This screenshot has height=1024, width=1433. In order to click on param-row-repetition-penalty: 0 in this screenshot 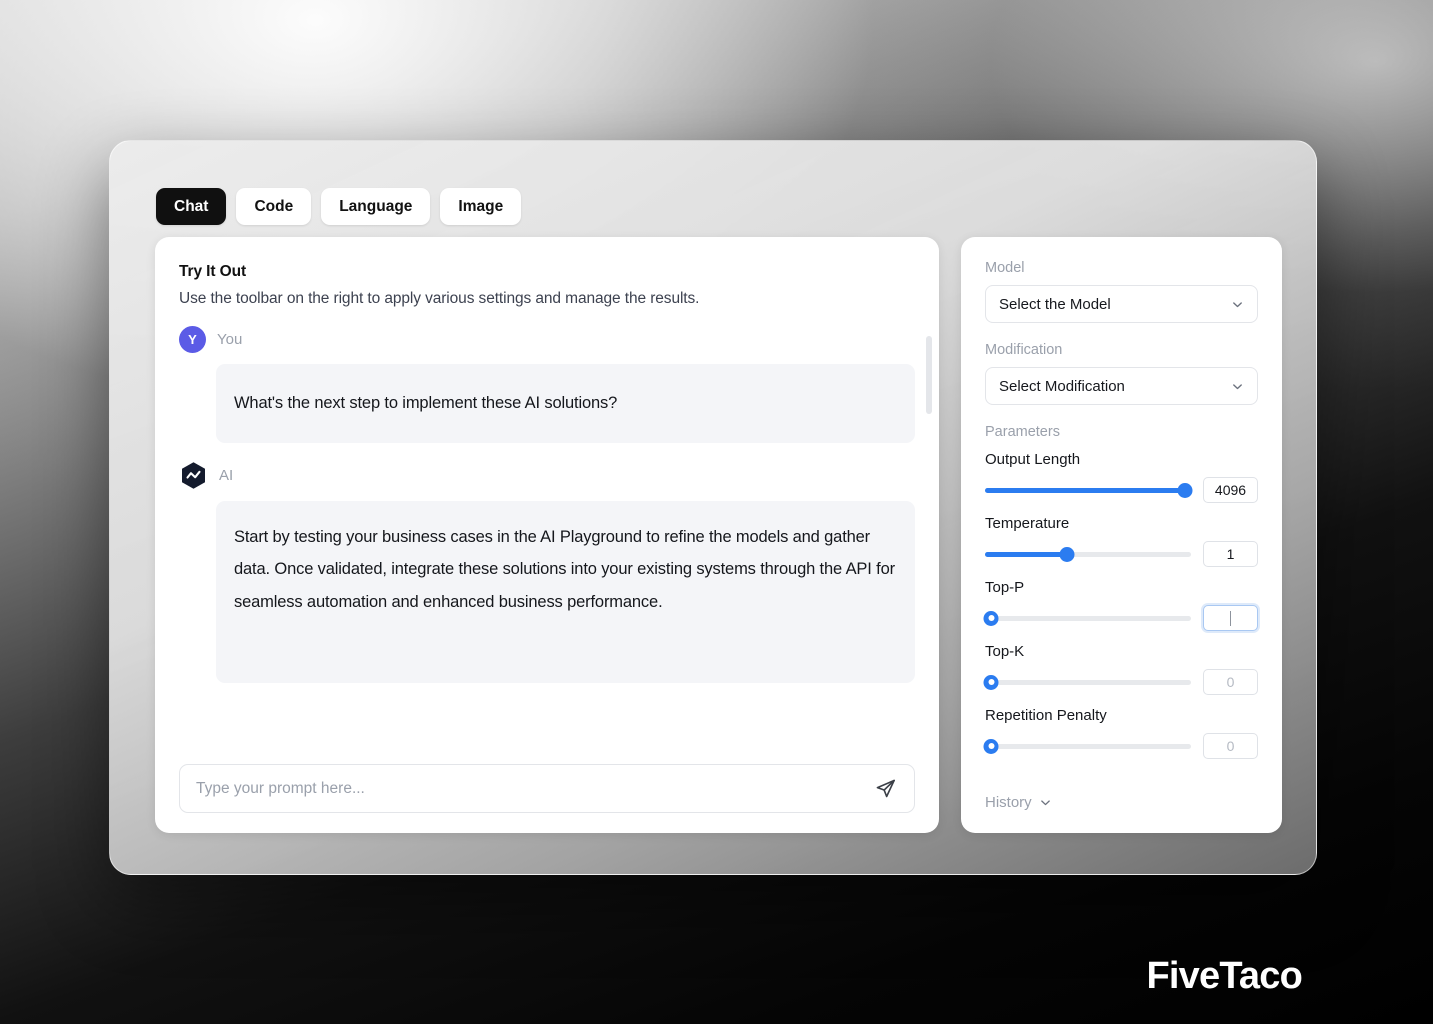, I will do `click(1120, 746)`.